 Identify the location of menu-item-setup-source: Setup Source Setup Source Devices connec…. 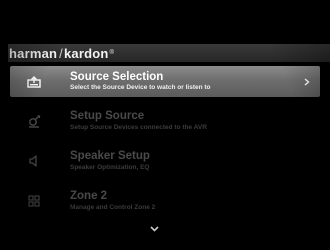
(165, 121).